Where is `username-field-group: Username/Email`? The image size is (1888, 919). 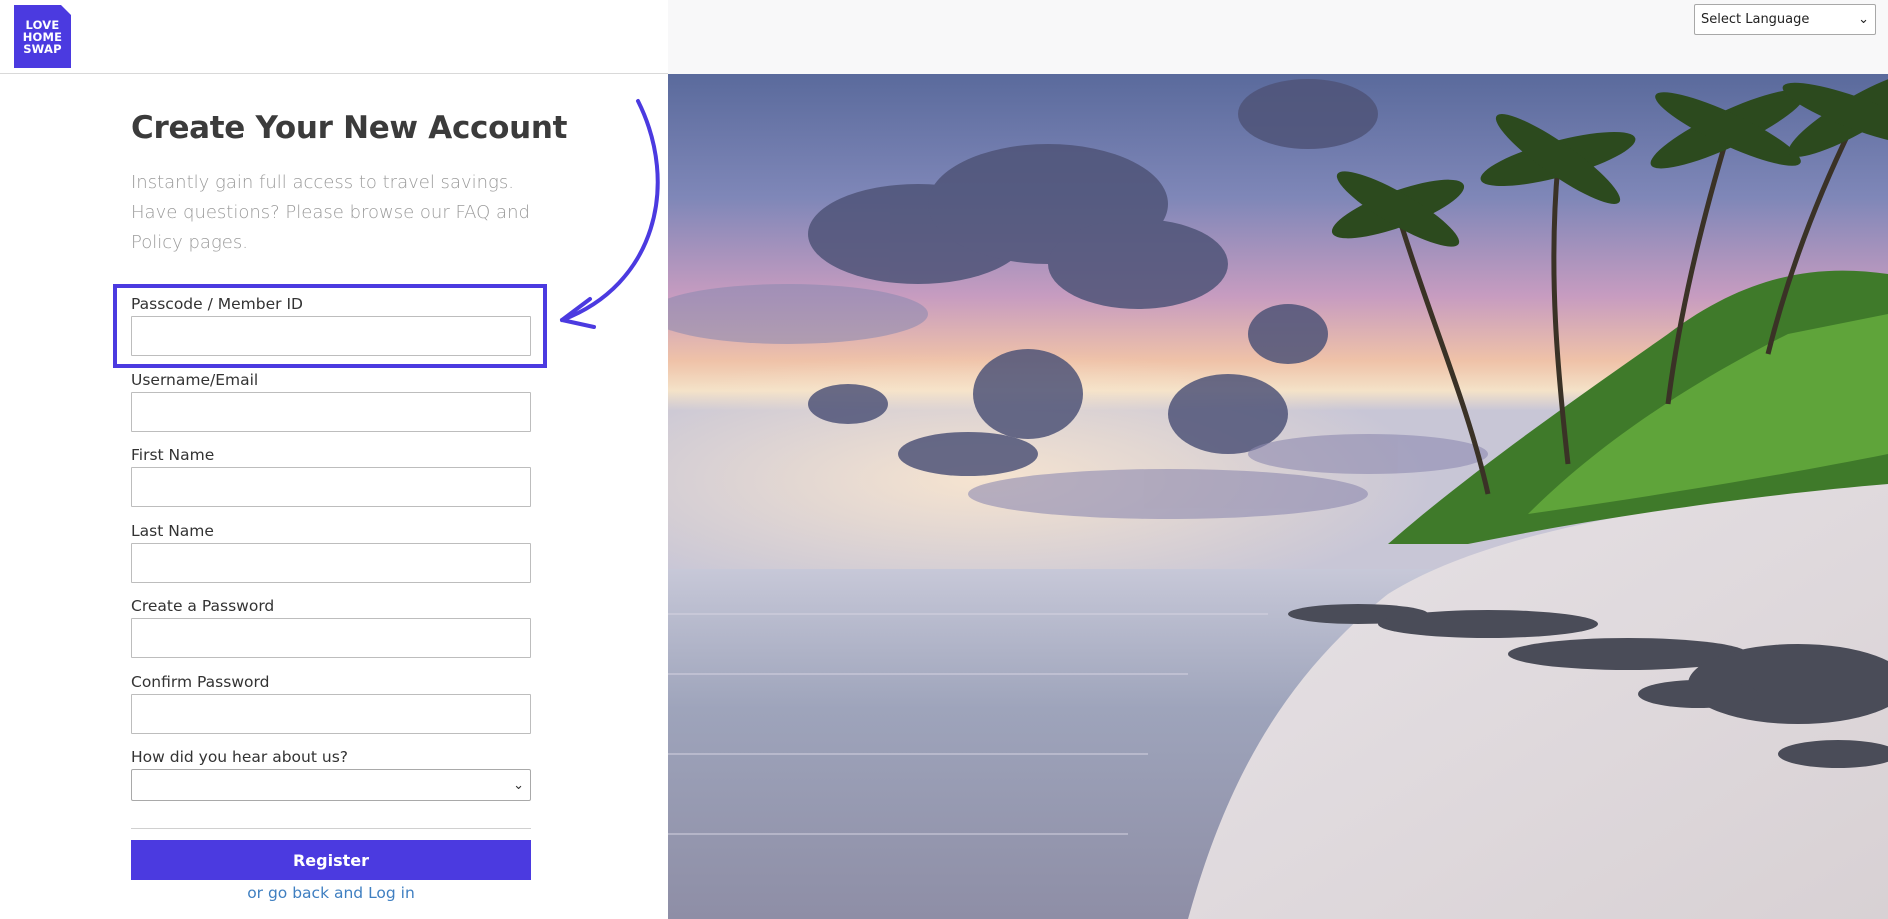
username-field-group: Username/Email is located at coordinates (331, 400).